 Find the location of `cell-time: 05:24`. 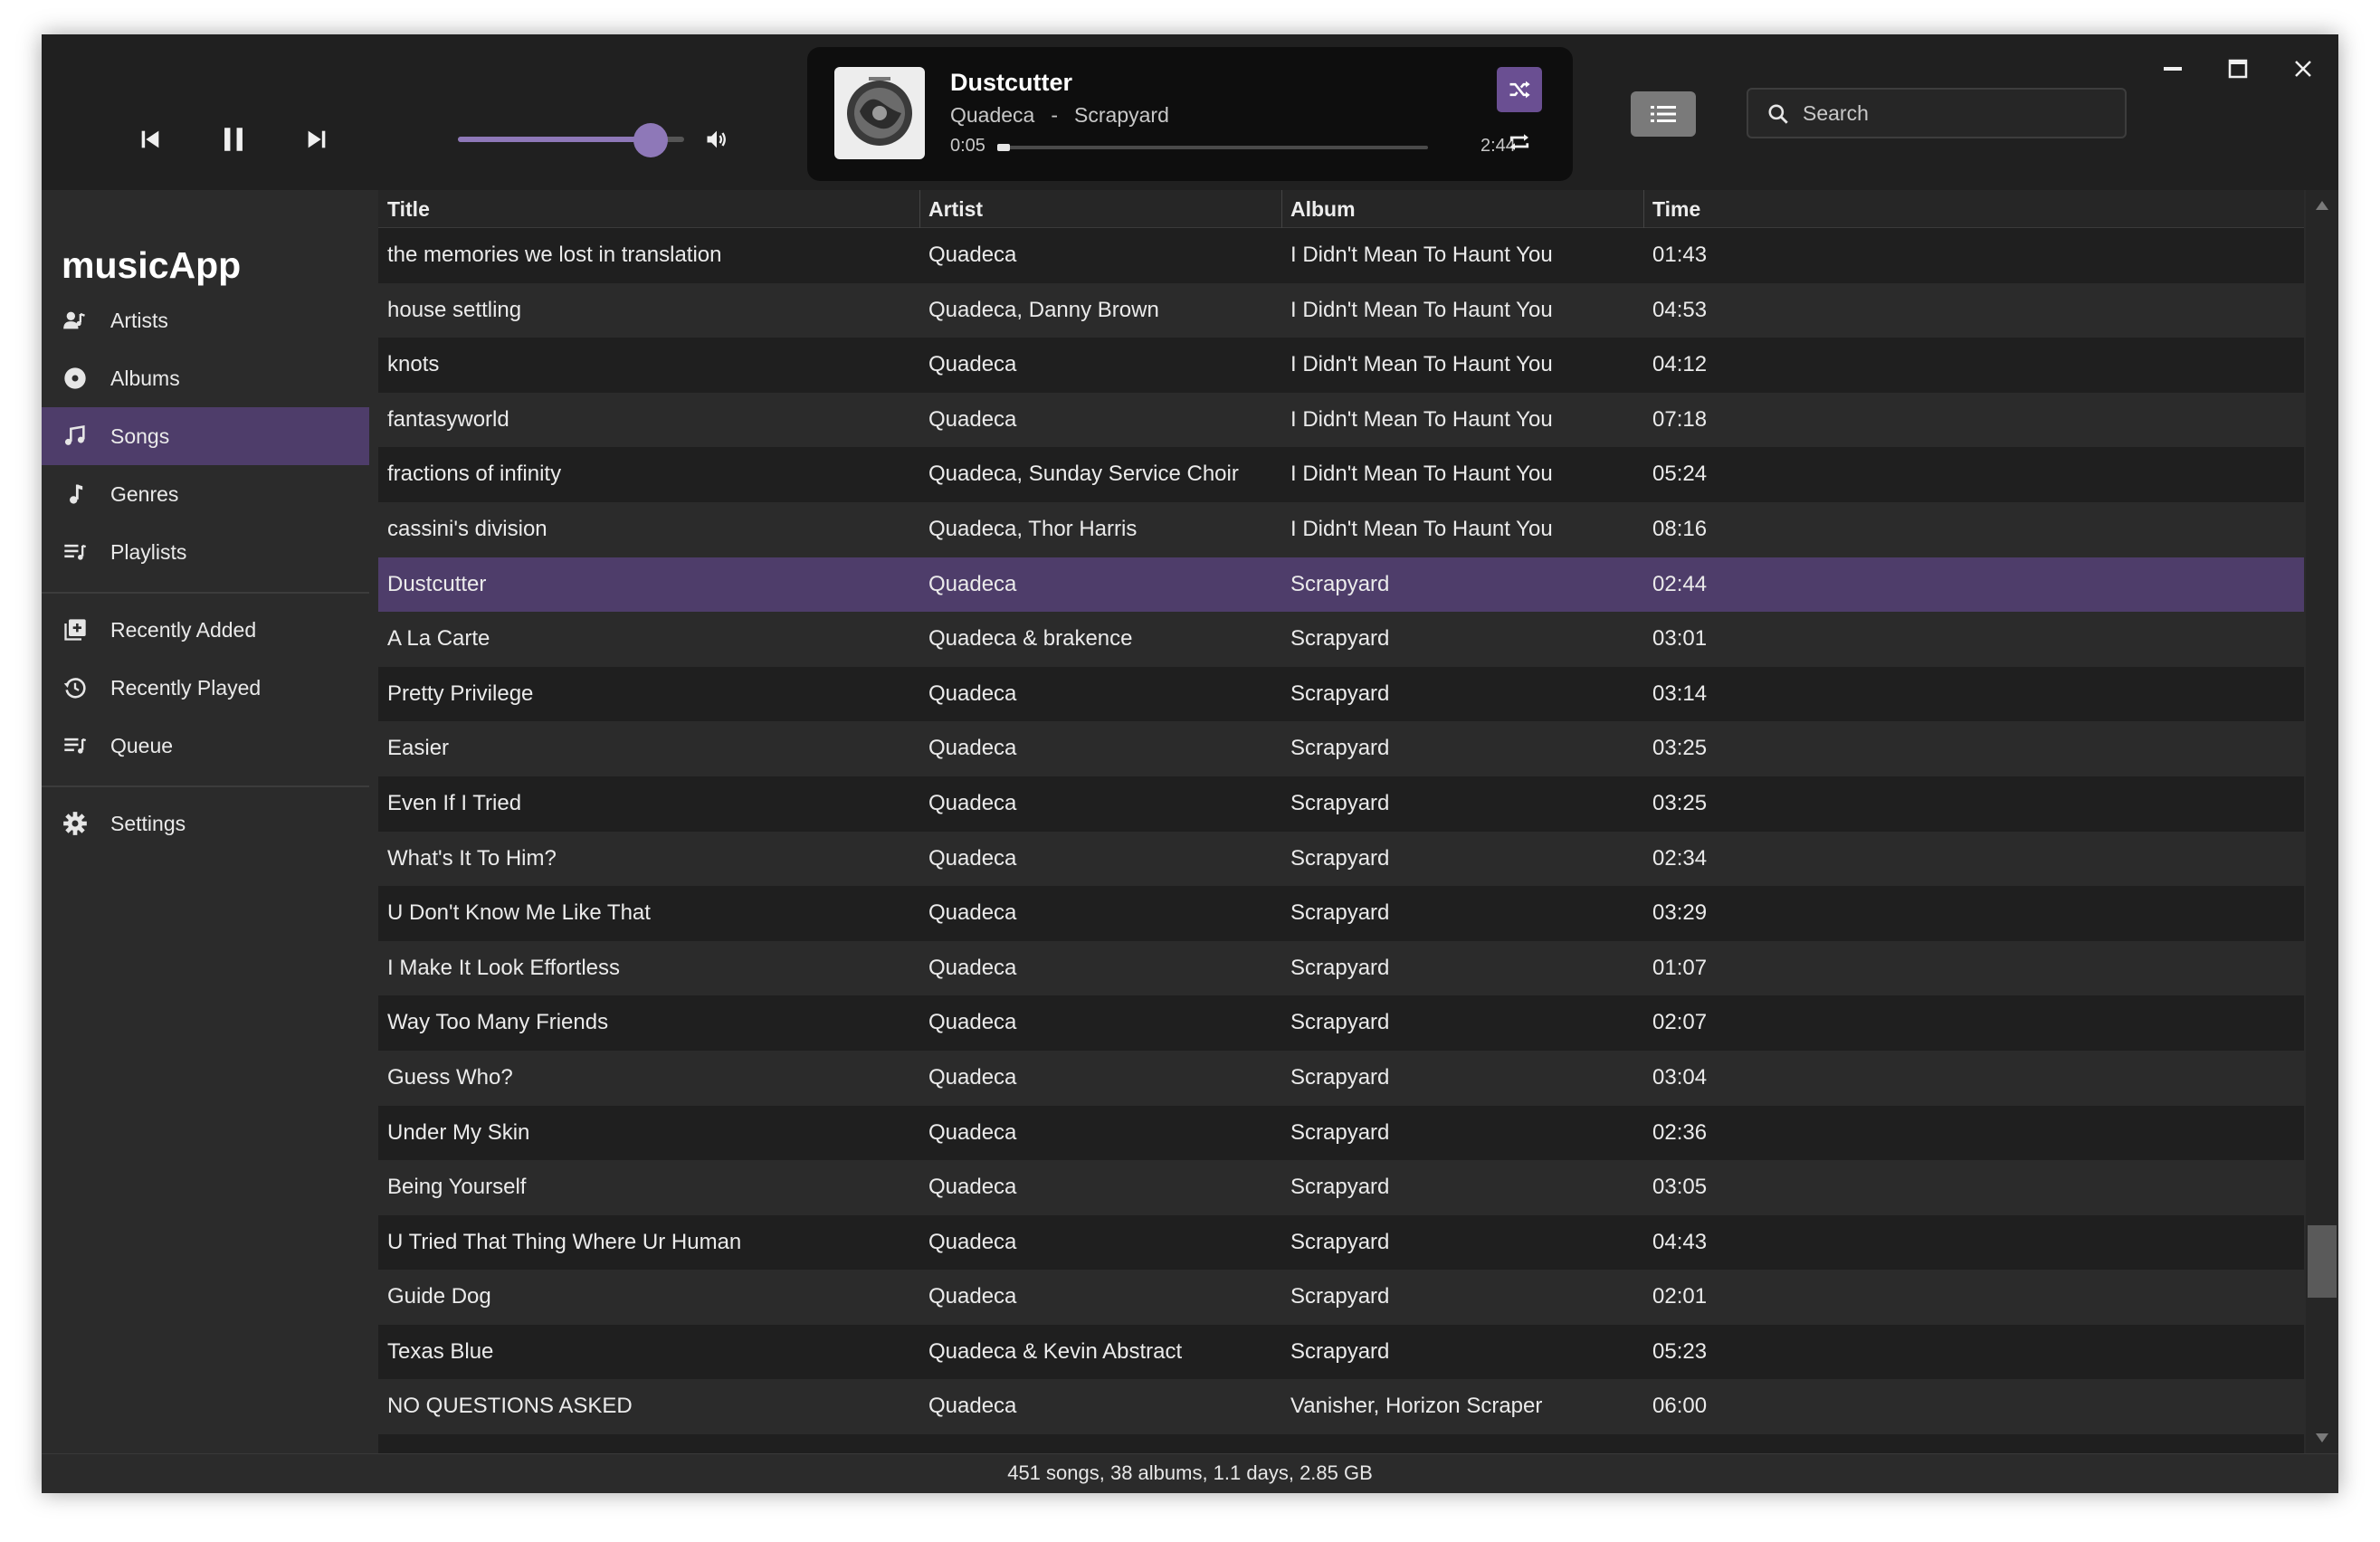

cell-time: 05:24 is located at coordinates (1680, 474).